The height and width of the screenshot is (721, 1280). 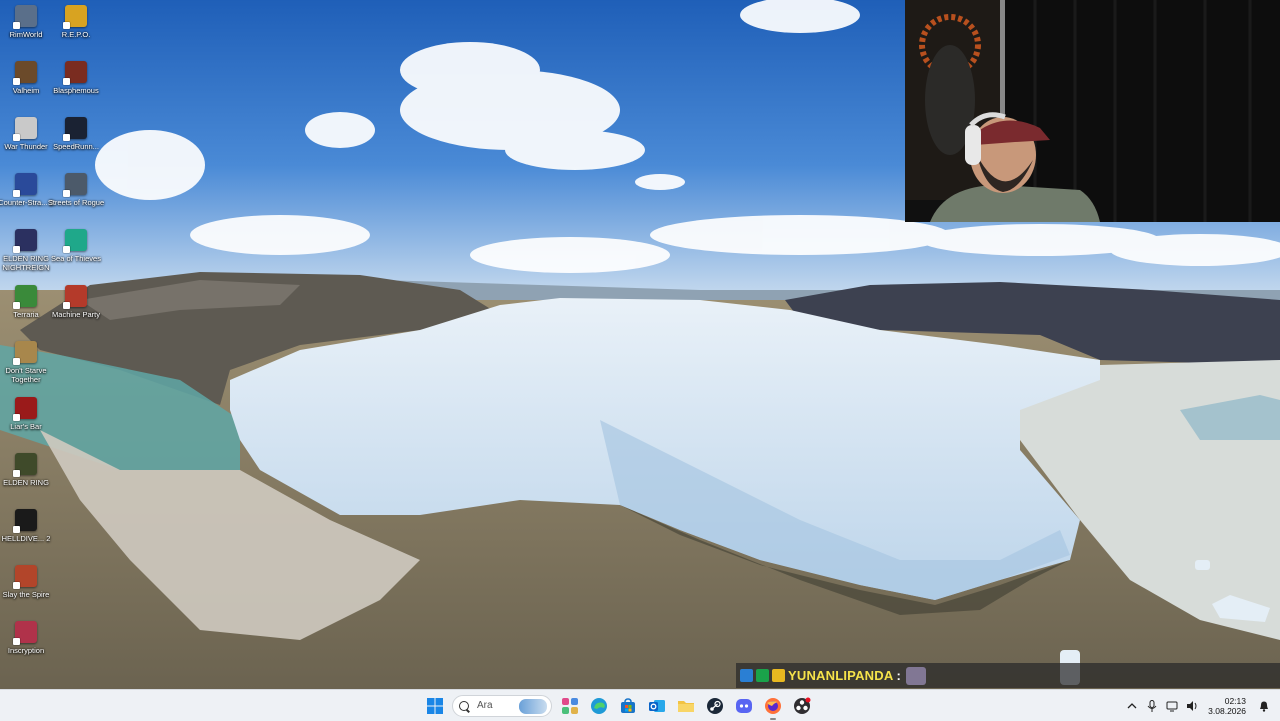 I want to click on outlook-button, so click(x=656, y=705).